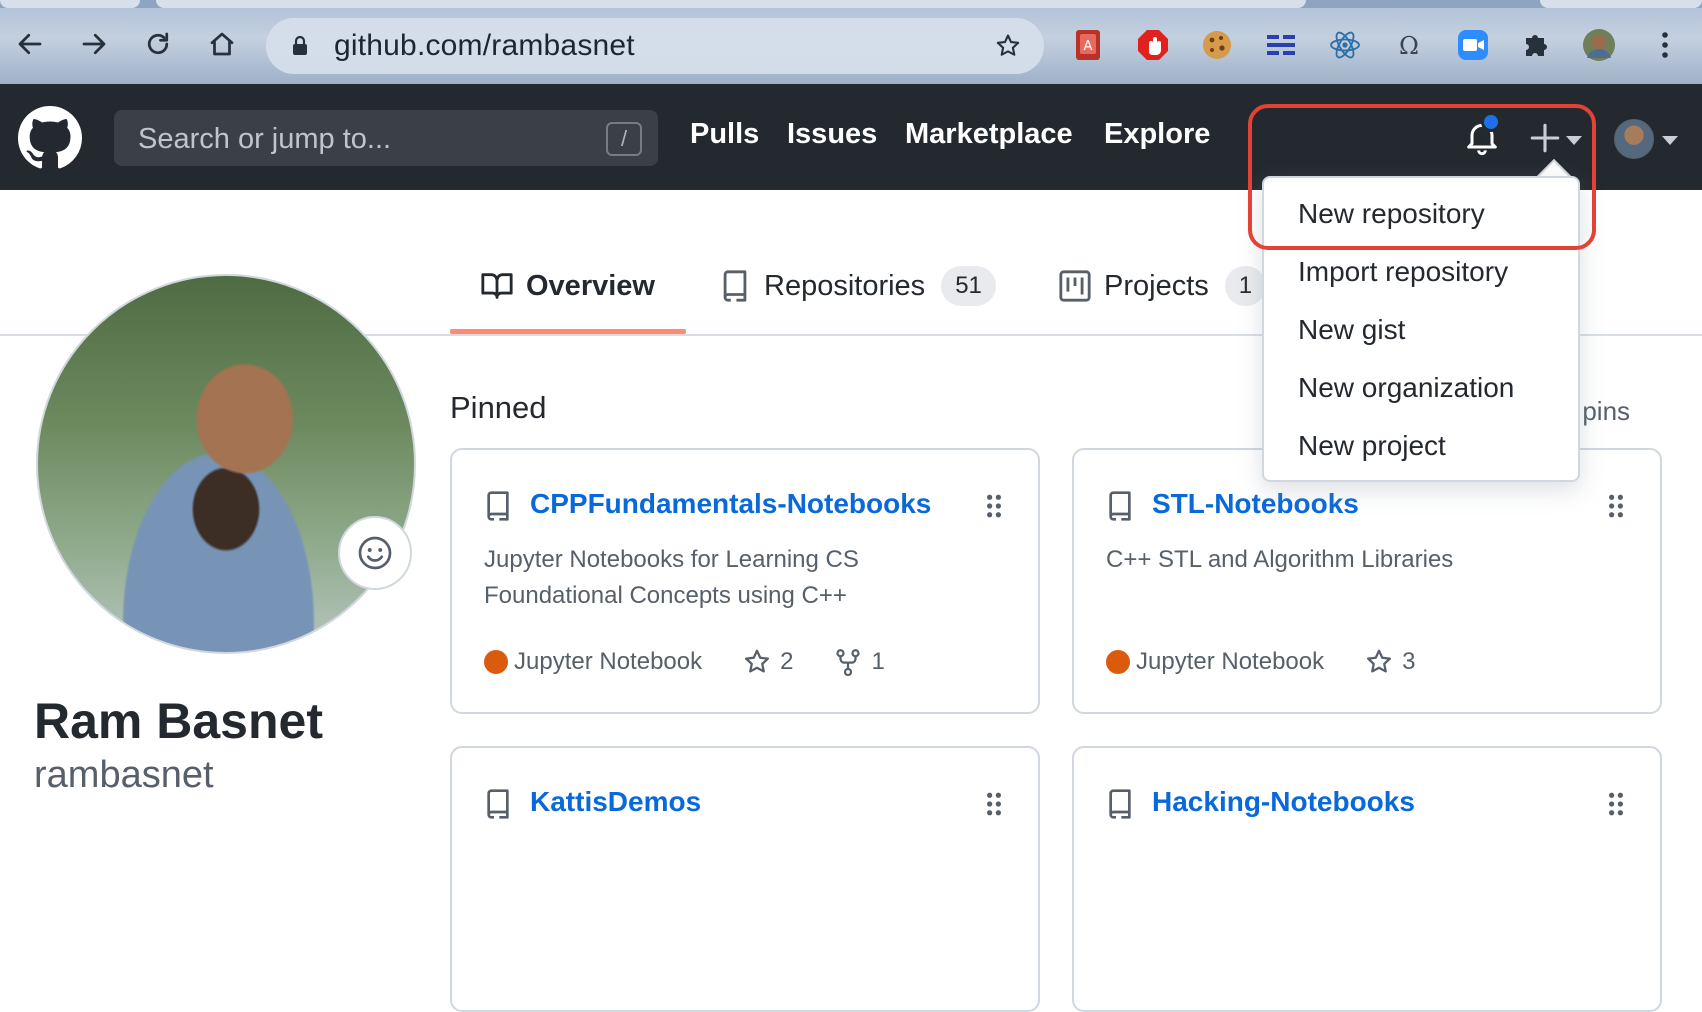  I want to click on svg-text: Ω, so click(1409, 46).